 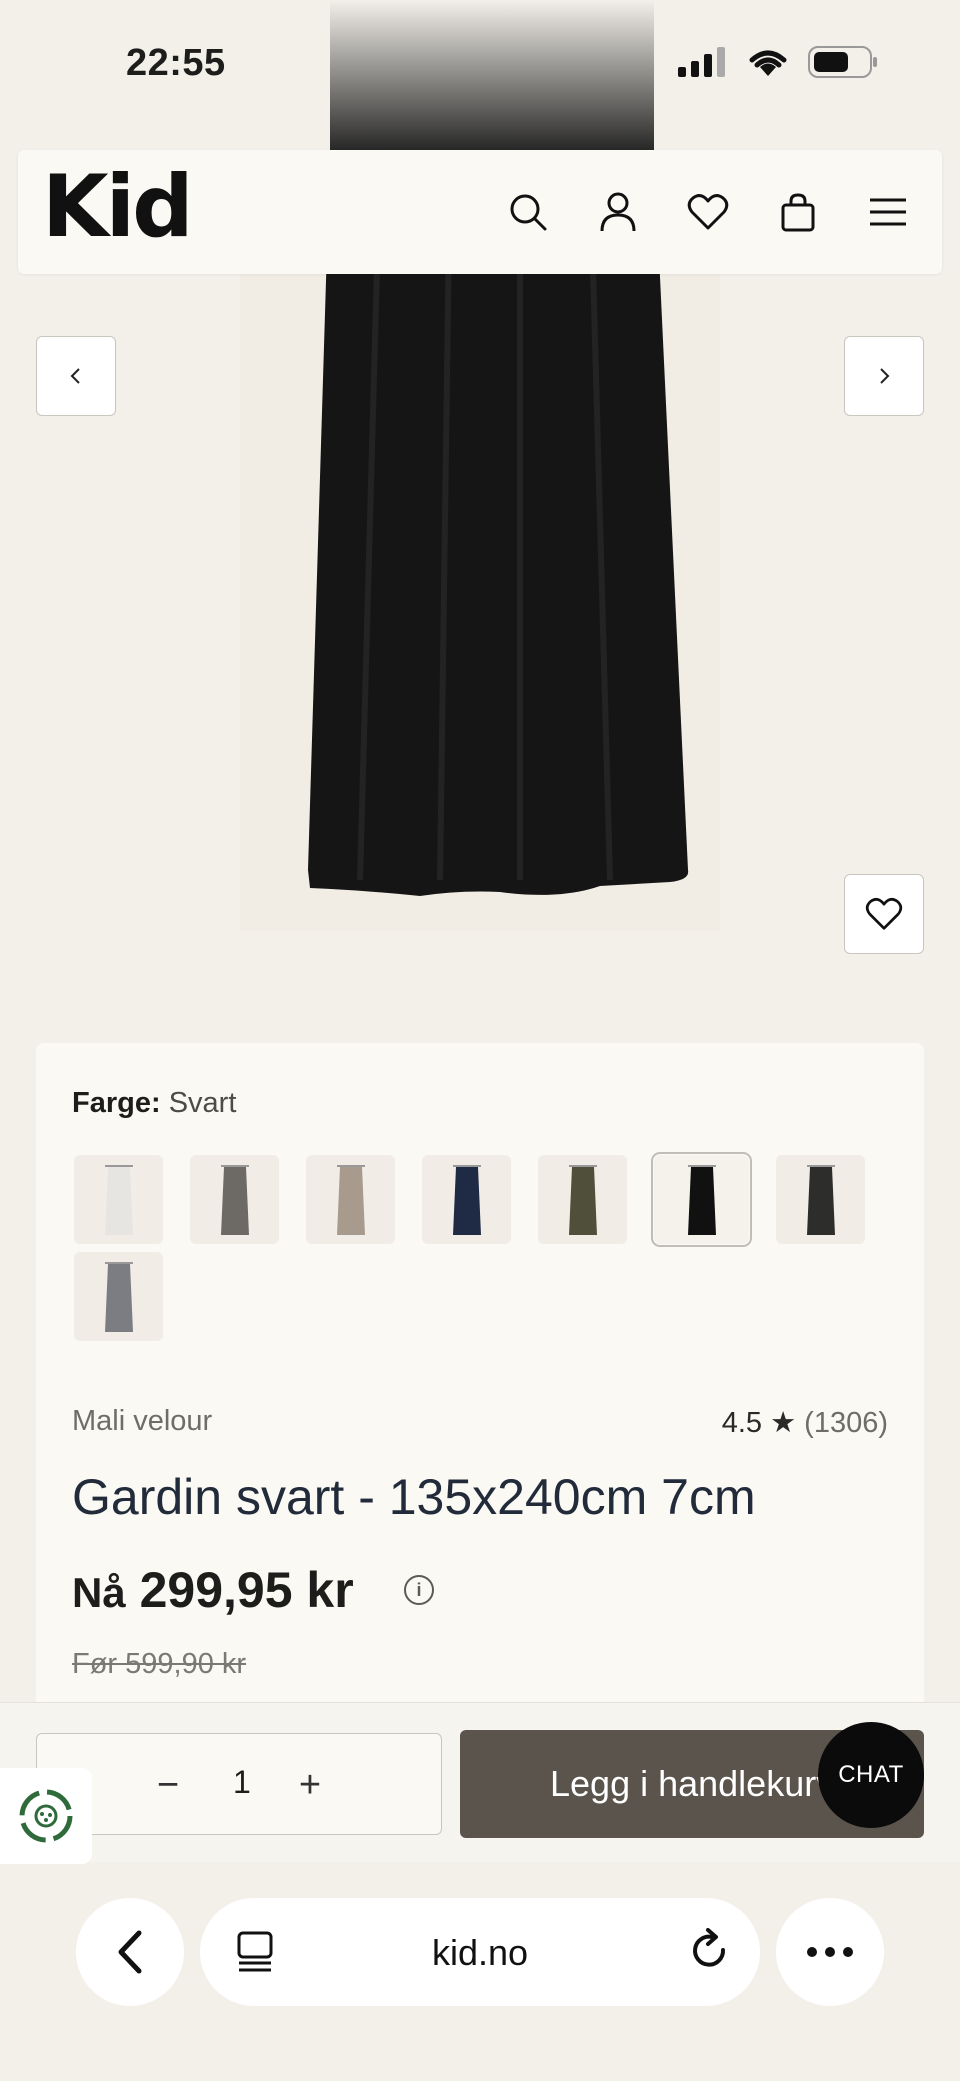 I want to click on kid-logo: Kid, so click(x=118, y=207).